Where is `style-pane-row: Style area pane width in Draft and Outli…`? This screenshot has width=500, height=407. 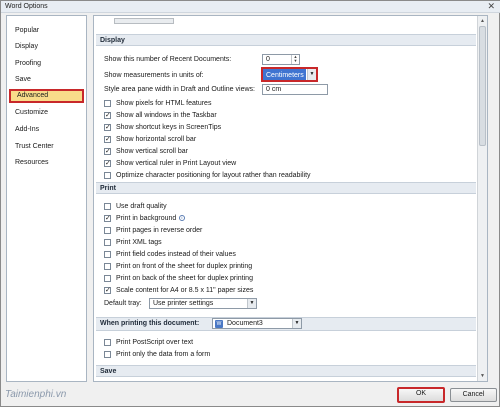
style-pane-row: Style area pane width in Draft and Outli… is located at coordinates (179, 89).